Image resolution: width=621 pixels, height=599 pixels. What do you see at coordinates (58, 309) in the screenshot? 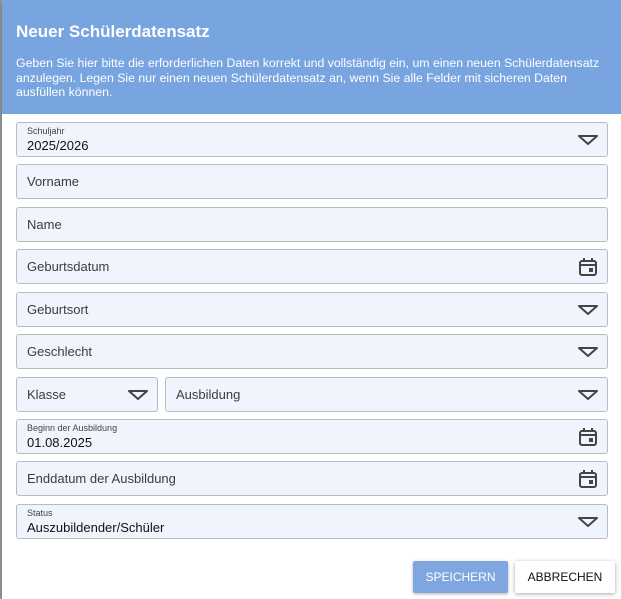
I see `geburtsort-placeholder: Geburtsort` at bounding box center [58, 309].